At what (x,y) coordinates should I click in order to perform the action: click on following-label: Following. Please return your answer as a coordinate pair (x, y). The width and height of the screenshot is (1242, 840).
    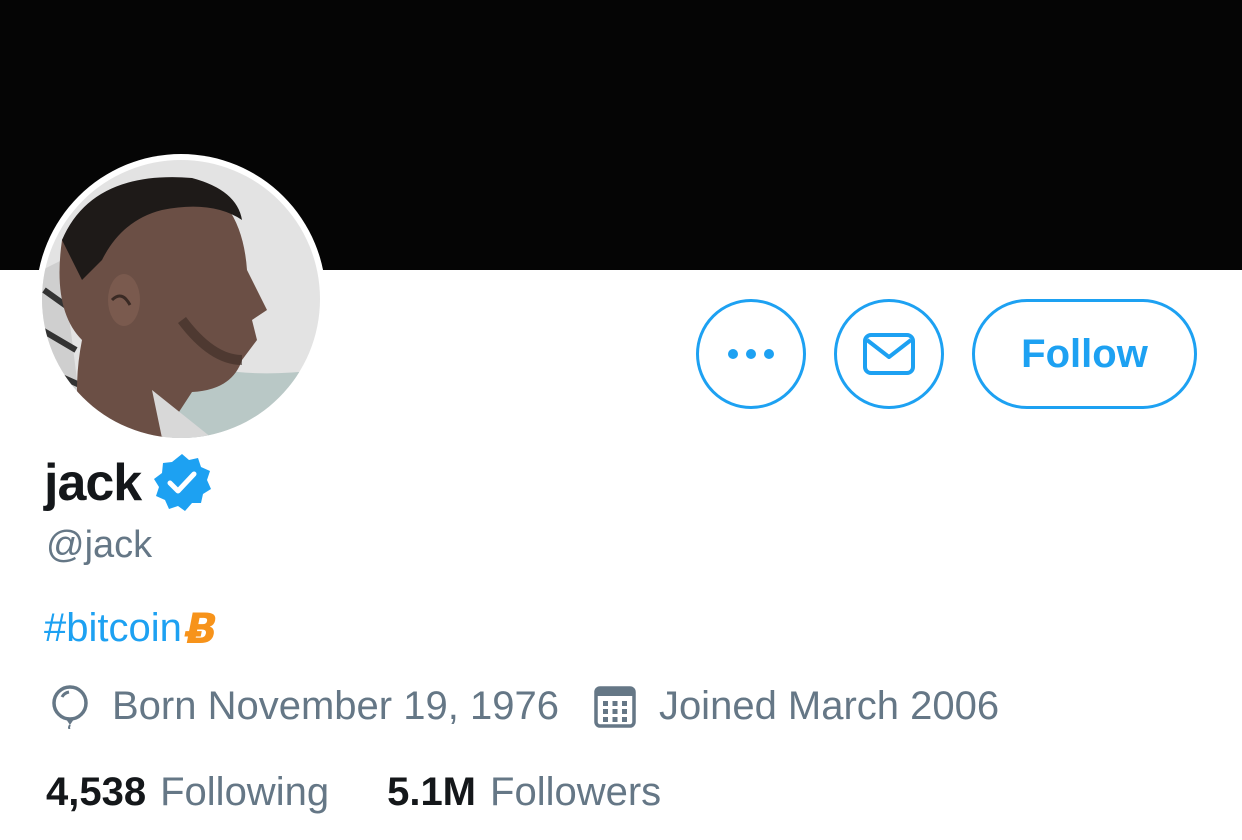
    Looking at the image, I should click on (245, 792).